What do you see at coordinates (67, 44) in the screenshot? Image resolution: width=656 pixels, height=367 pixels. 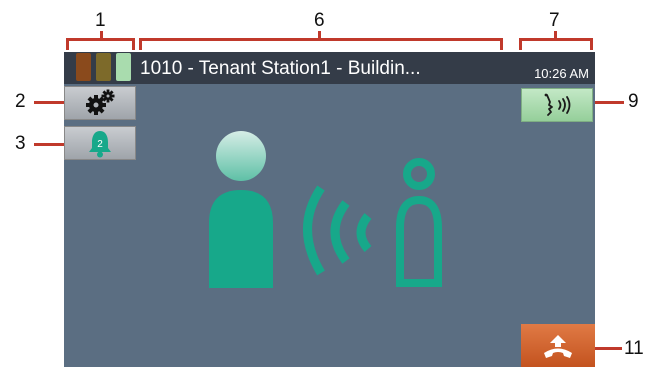 I see `callout-1-bracket-left` at bounding box center [67, 44].